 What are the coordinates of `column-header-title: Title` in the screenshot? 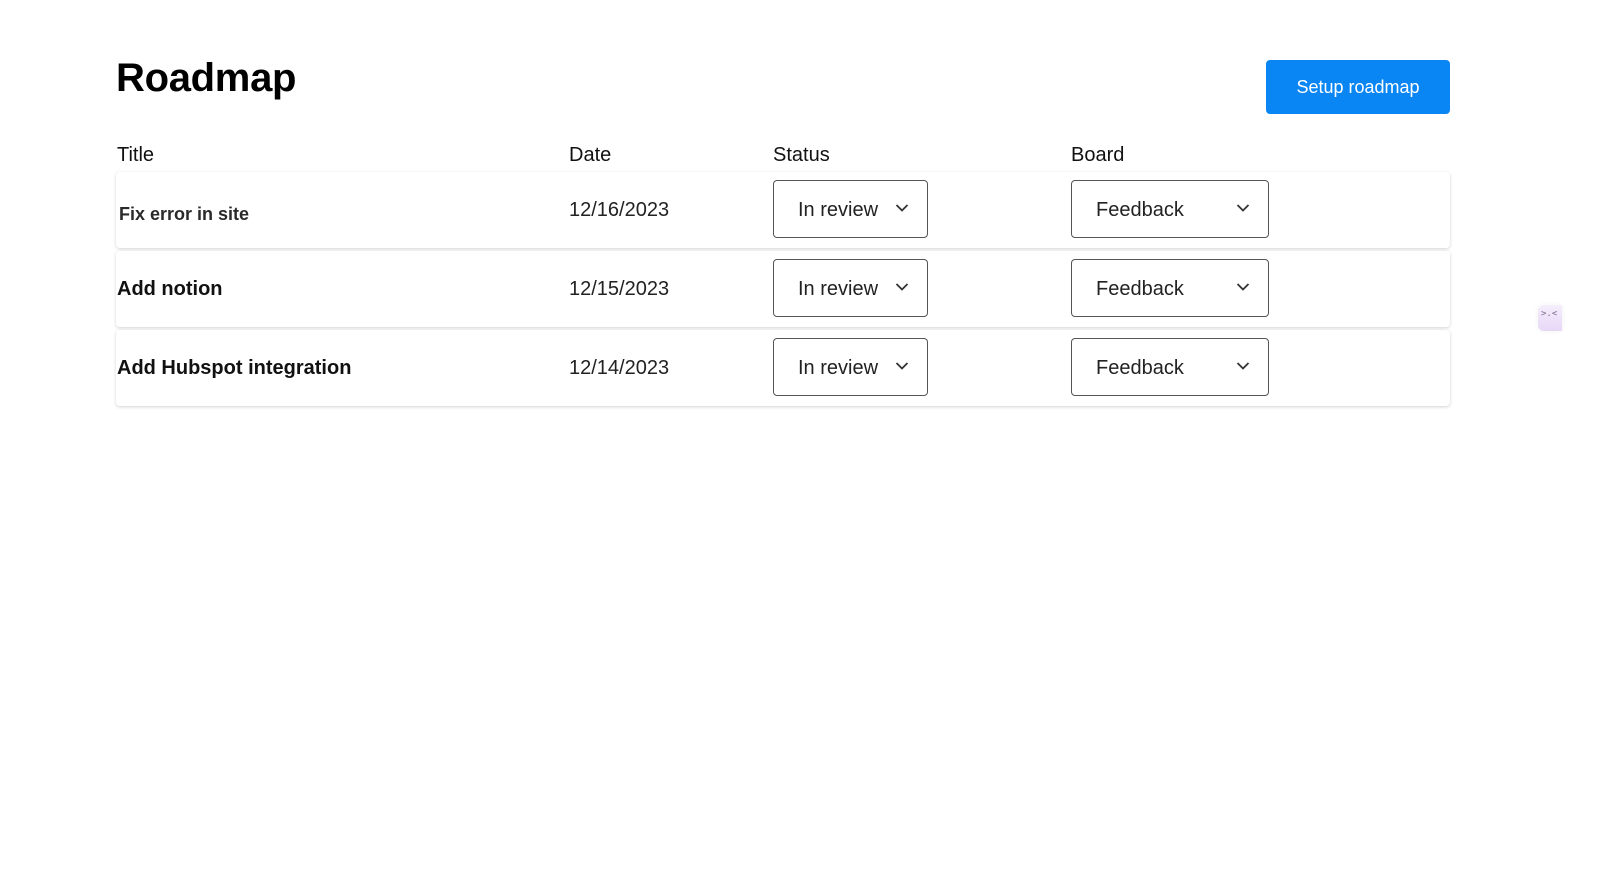 It's located at (136, 155).